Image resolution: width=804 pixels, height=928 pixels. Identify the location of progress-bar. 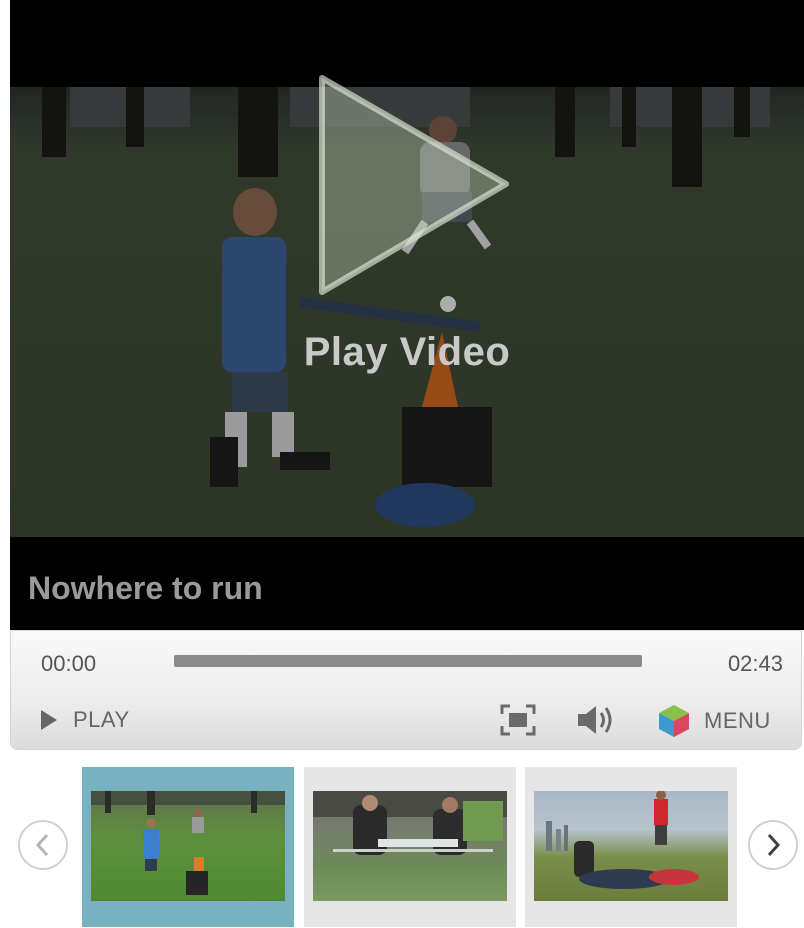
(408, 661).